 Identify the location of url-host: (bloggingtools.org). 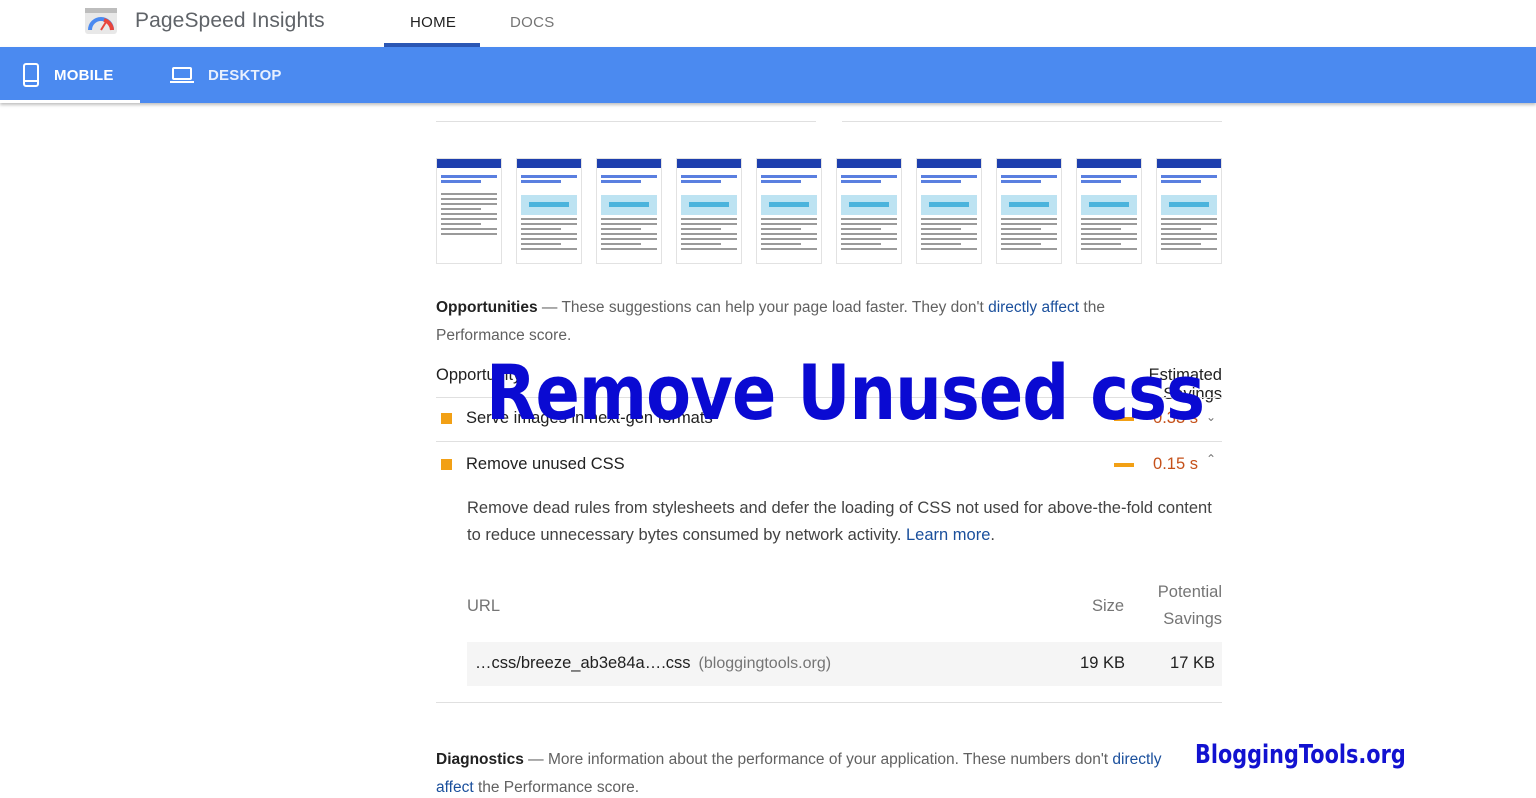
(765, 663).